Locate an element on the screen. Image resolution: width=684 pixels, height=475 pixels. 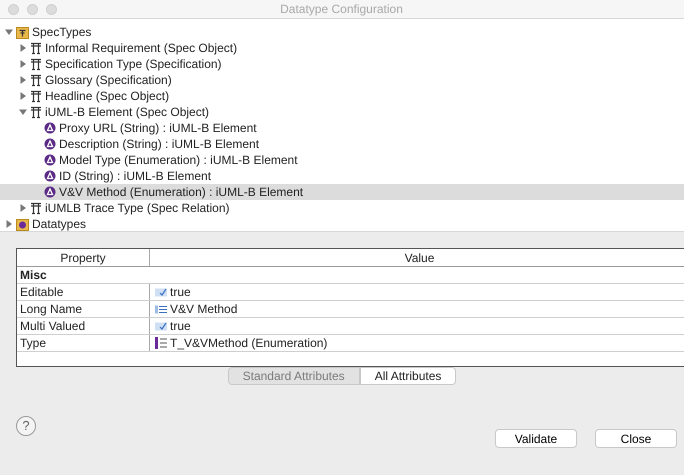
table-cell: Type is located at coordinates (83, 343).